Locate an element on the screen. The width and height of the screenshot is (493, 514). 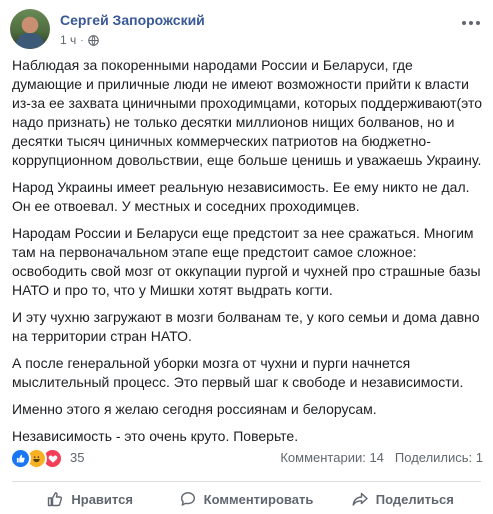
shares-count: Поделились: 1 is located at coordinates (439, 457).